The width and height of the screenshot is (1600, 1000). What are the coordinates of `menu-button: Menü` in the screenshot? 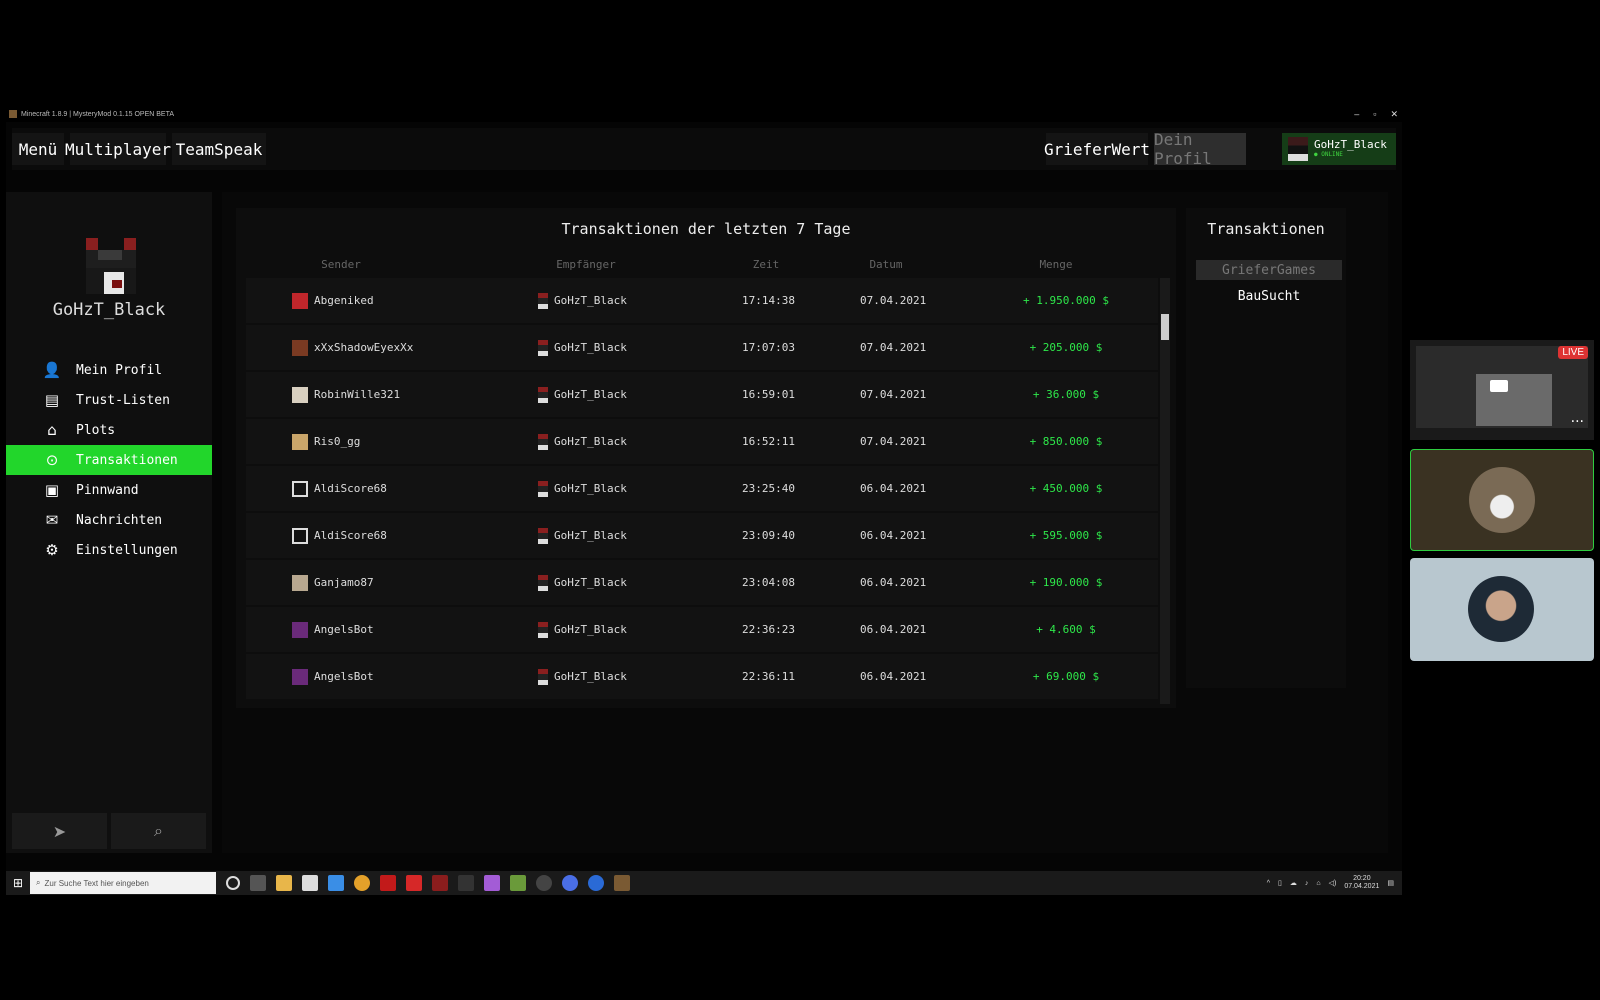 It's located at (38, 149).